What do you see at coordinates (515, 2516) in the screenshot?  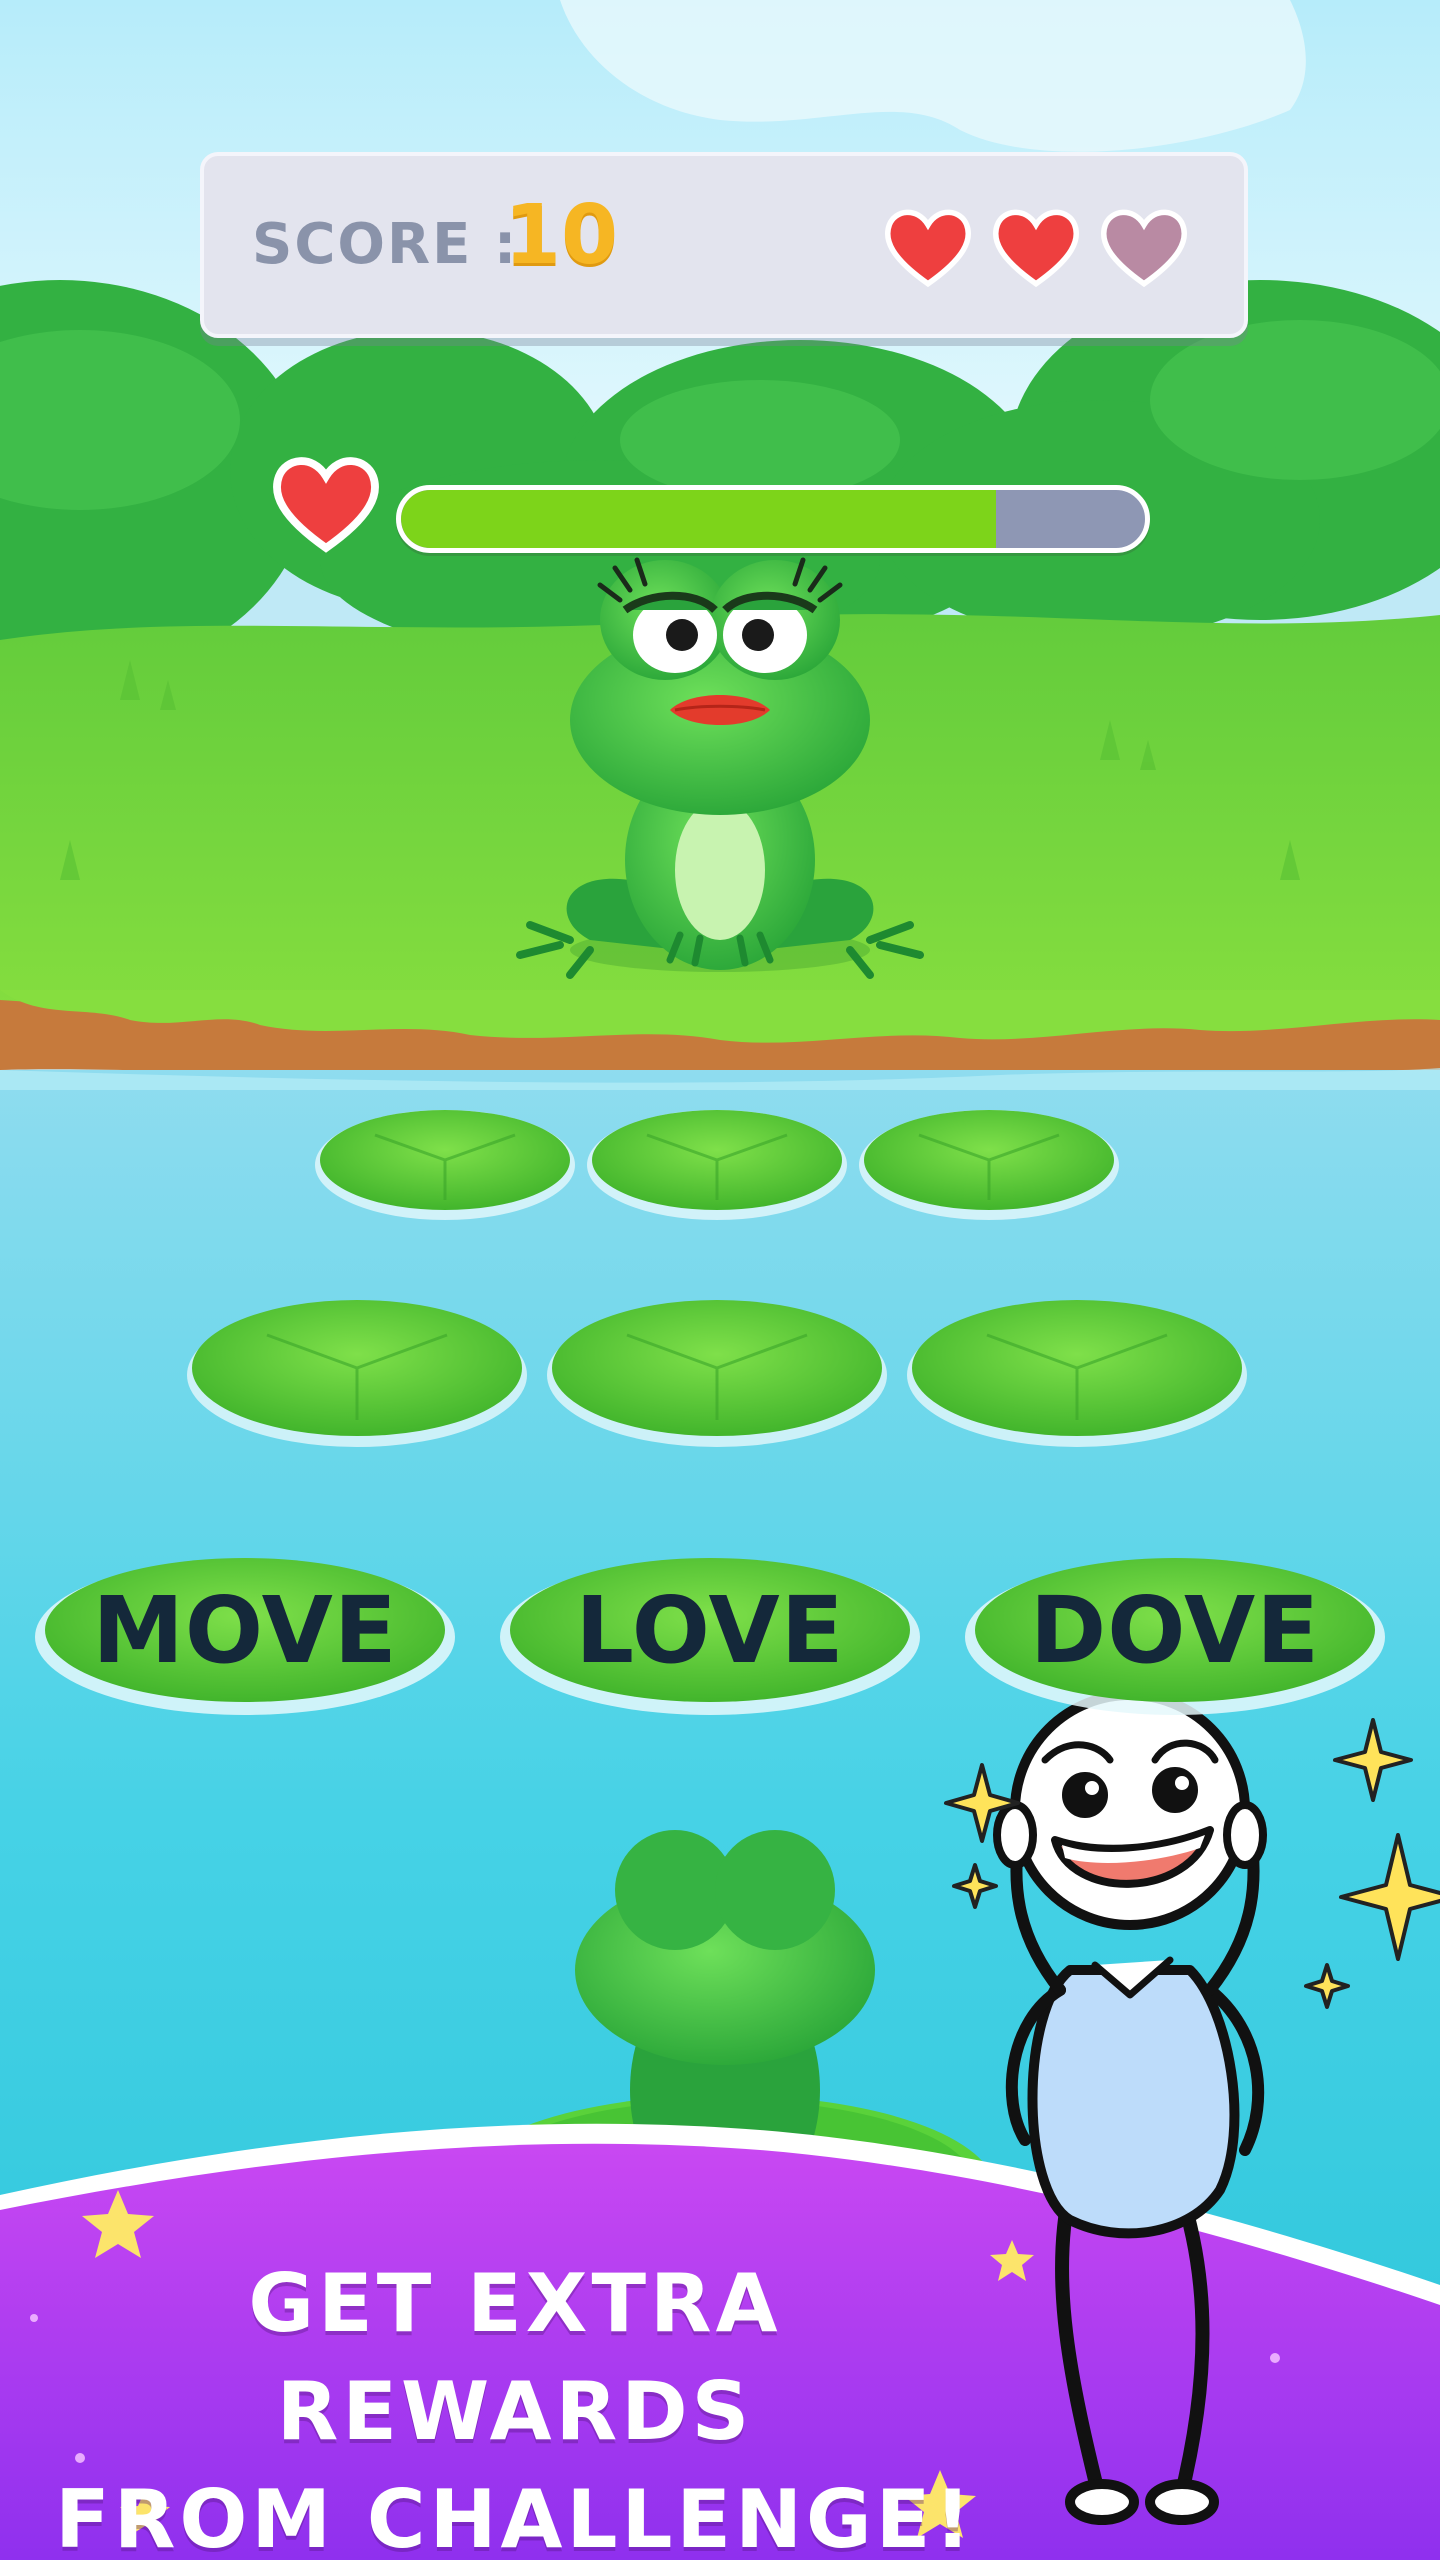 I see `promo-line-2: FROM CHALLENGE!` at bounding box center [515, 2516].